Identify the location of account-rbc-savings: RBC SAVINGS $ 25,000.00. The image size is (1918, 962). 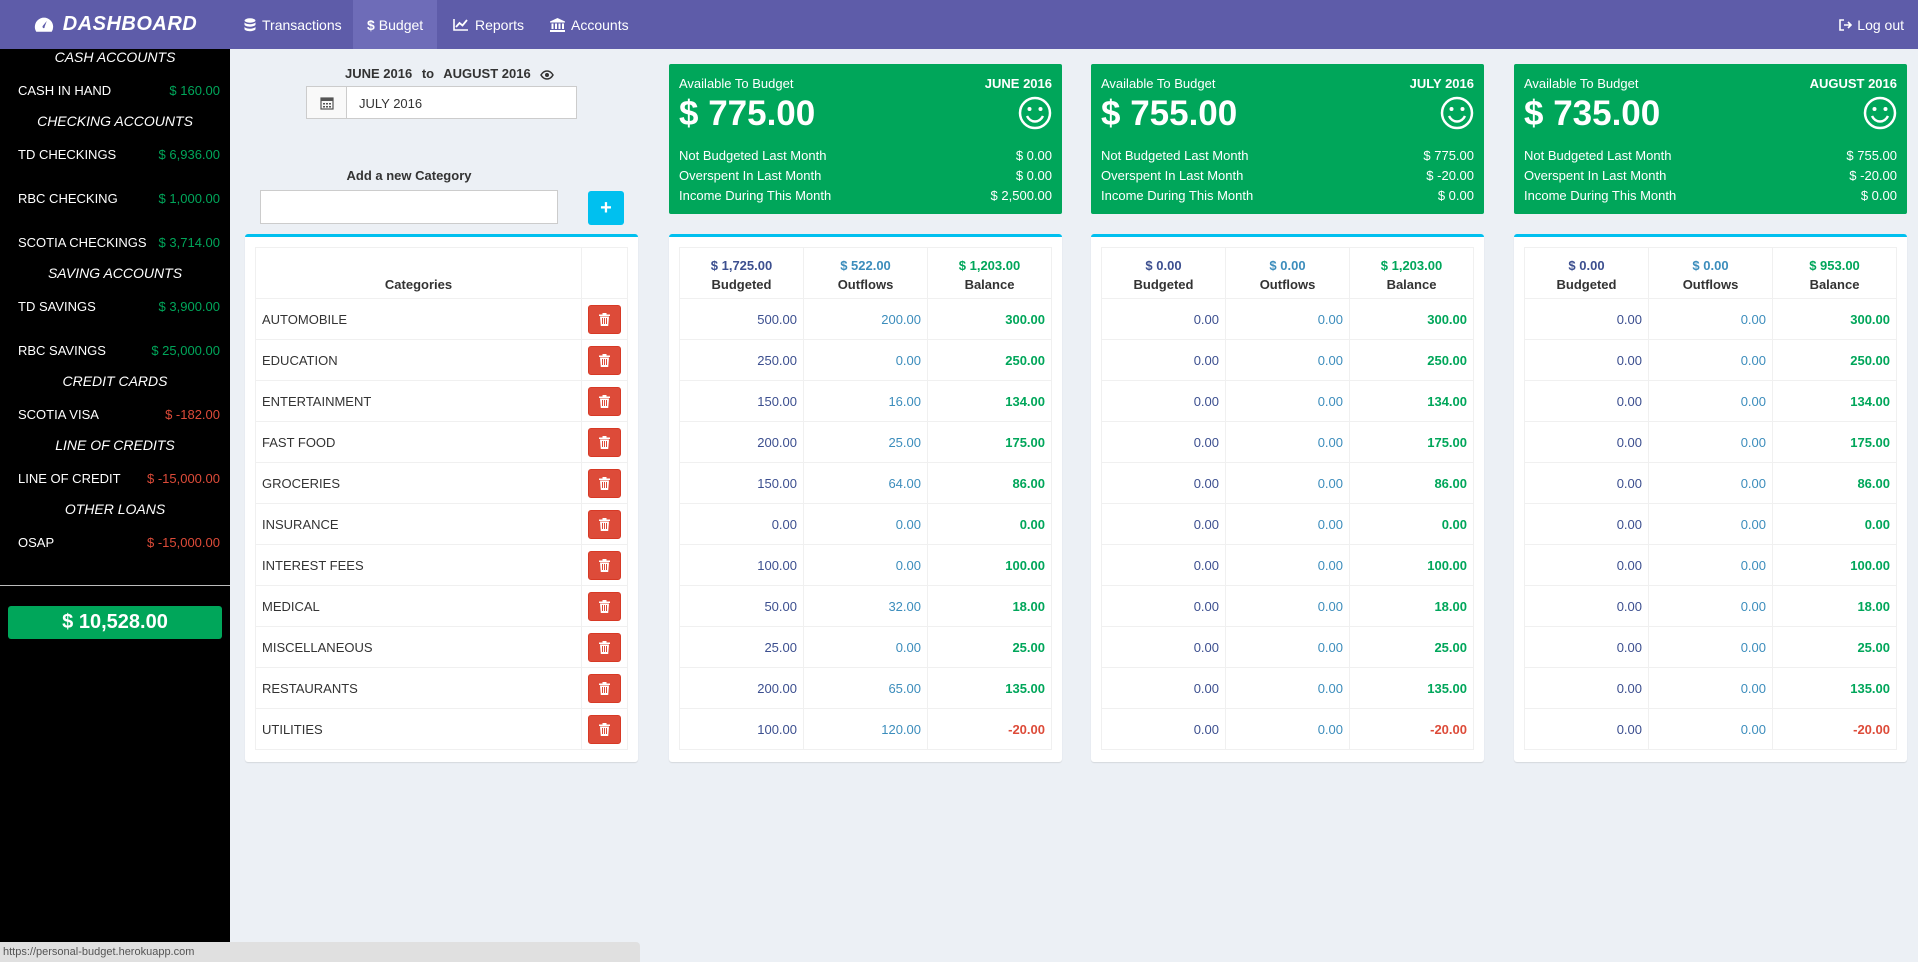
(115, 351).